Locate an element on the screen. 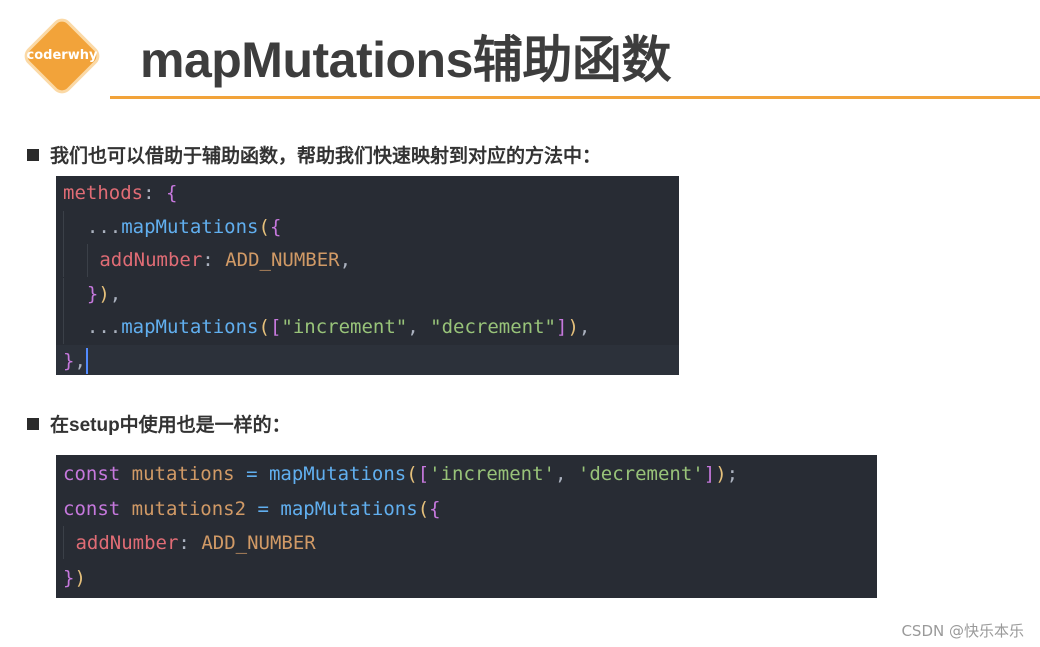  coderwhy-logo: coderwhy is located at coordinates (62, 56).